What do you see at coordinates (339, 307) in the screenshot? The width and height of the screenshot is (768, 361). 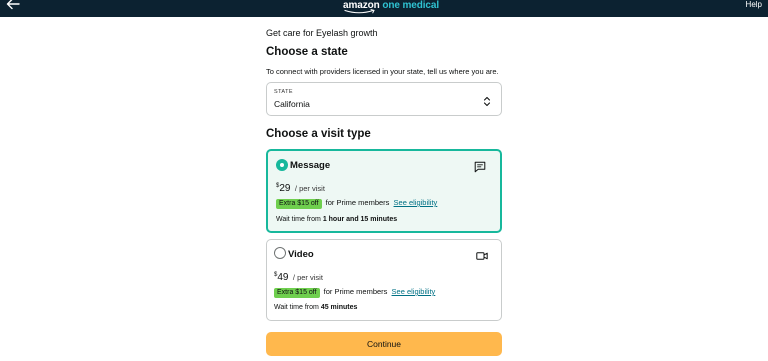 I see `wait-time-value: 45 minutes` at bounding box center [339, 307].